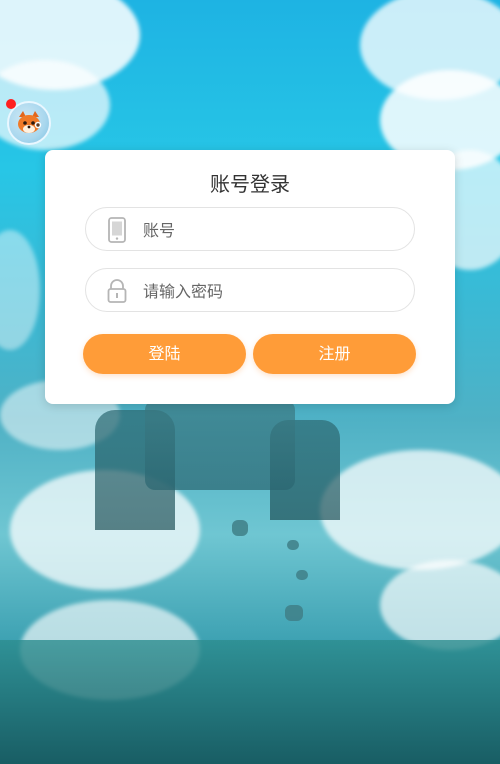 This screenshot has width=500, height=764. What do you see at coordinates (334, 354) in the screenshot?
I see `register-button: 注册` at bounding box center [334, 354].